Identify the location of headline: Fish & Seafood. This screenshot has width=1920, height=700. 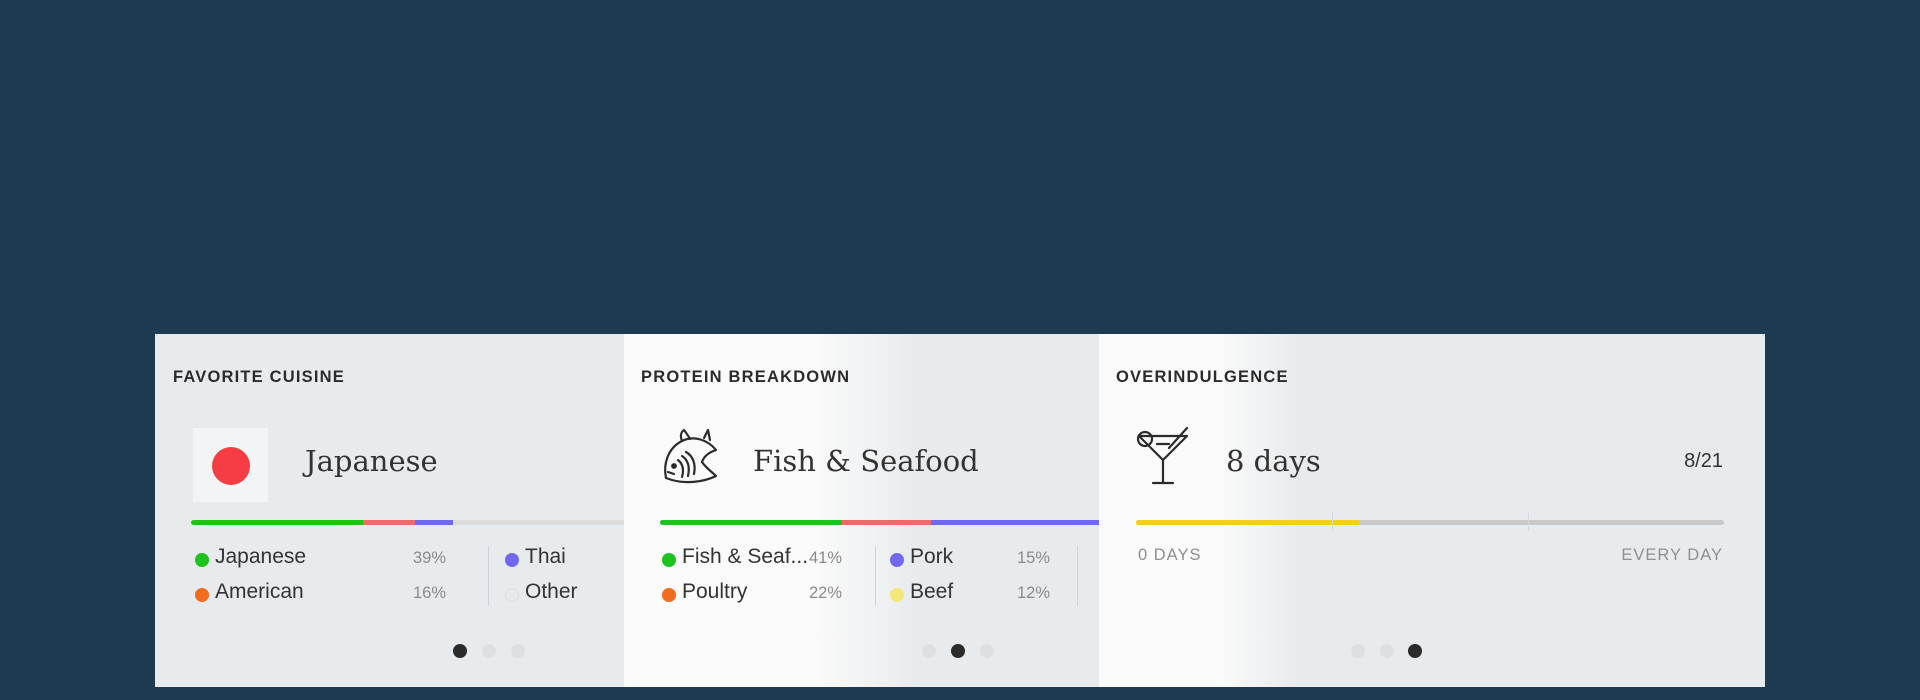
(866, 461).